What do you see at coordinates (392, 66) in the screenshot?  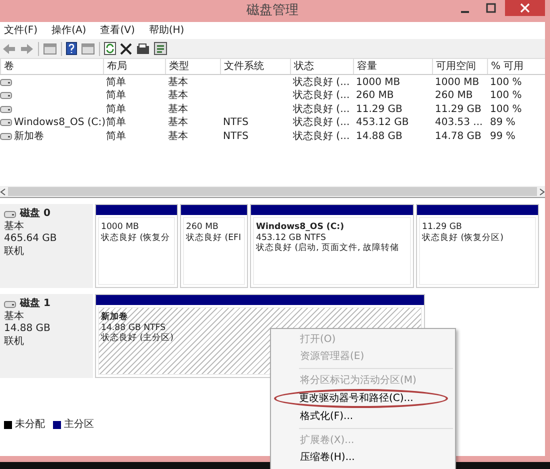 I see `column-header: 容量` at bounding box center [392, 66].